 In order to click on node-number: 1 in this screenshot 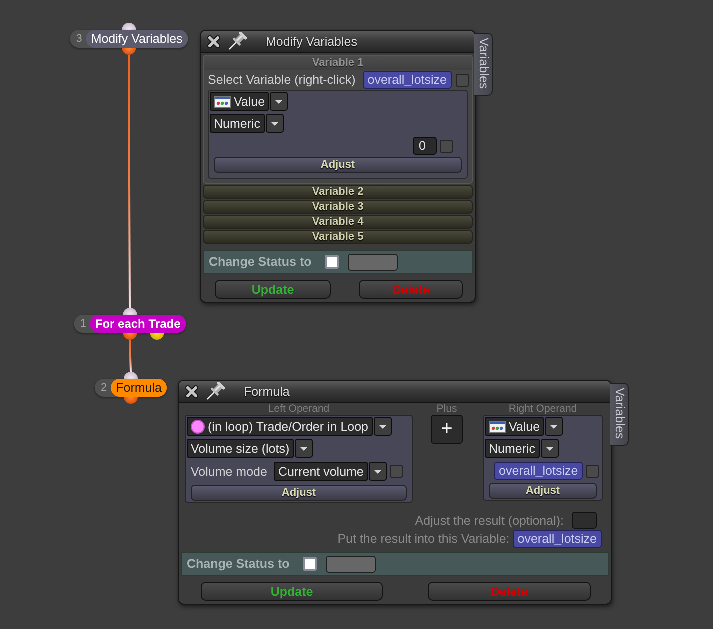, I will do `click(83, 324)`.